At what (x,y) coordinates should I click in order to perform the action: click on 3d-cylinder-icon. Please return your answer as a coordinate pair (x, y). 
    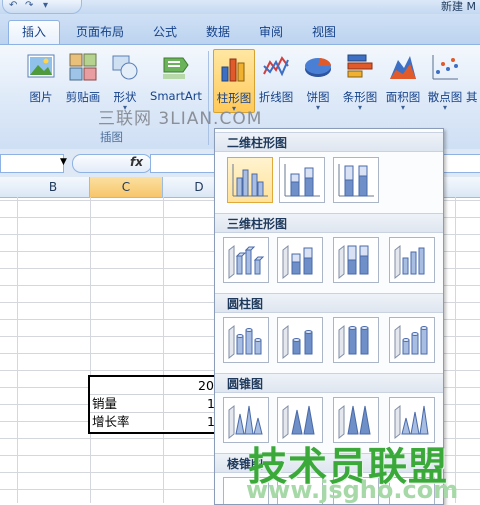
    Looking at the image, I should click on (411, 342).